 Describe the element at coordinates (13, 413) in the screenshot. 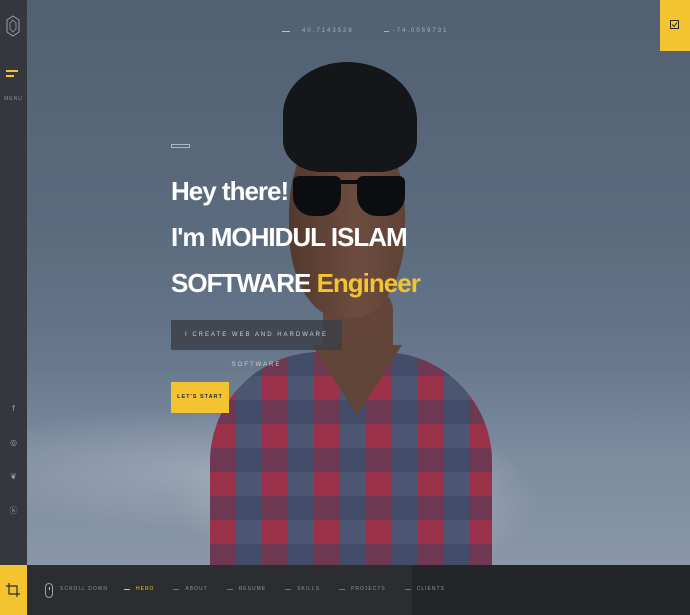

I see `facebook-icon: f` at that location.